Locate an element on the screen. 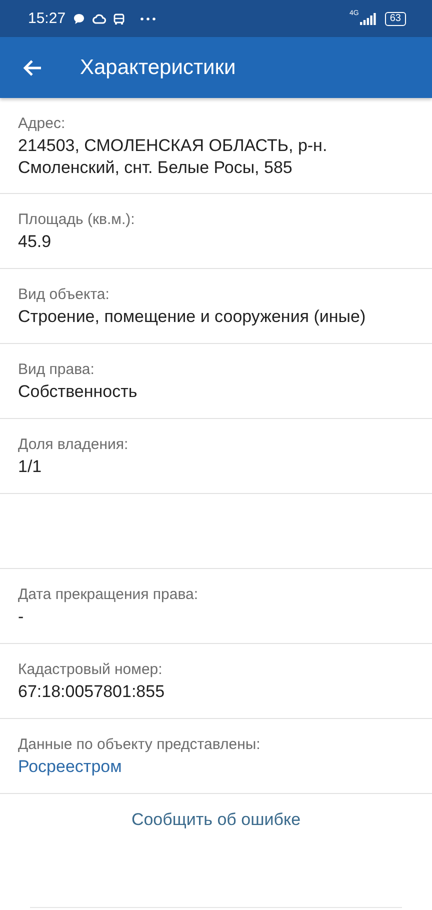  chat-bubble-icon is located at coordinates (78, 18).